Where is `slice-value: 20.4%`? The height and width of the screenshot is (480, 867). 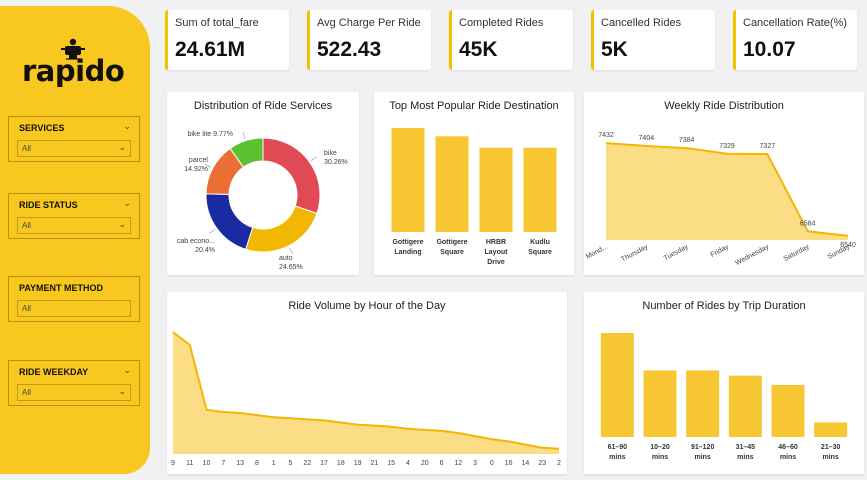 slice-value: 20.4% is located at coordinates (205, 250).